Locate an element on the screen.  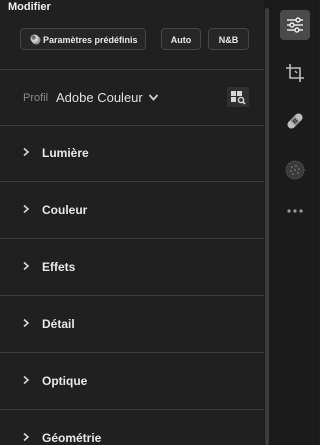
profile-browser-icon is located at coordinates (238, 98).